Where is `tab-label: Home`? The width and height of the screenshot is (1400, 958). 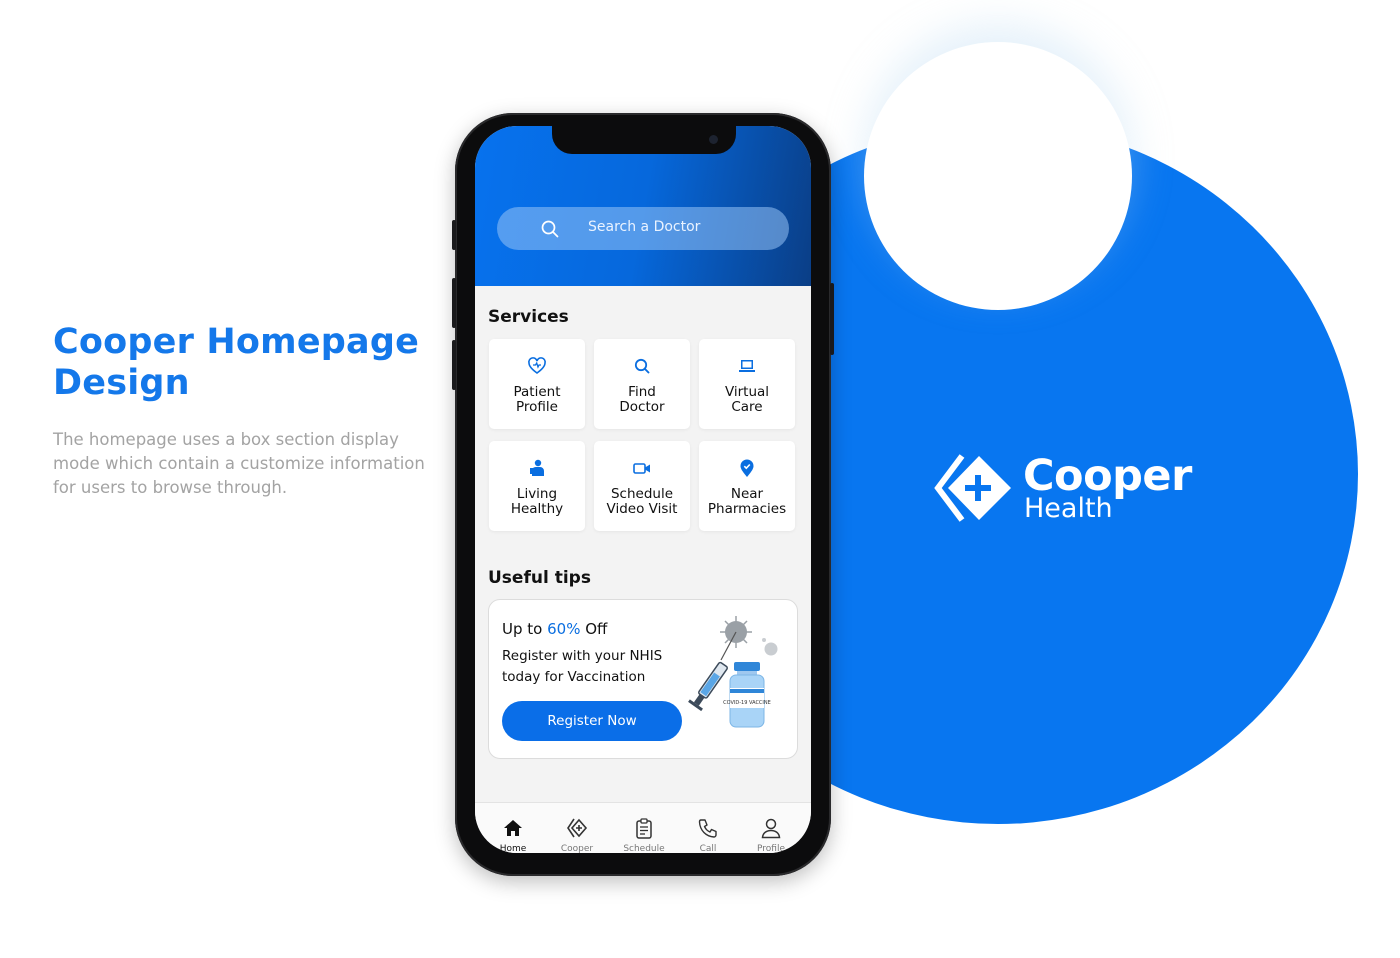
tab-label: Home is located at coordinates (513, 848).